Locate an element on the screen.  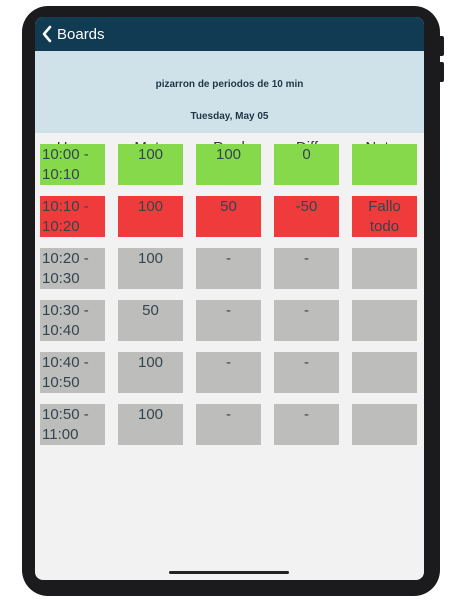
cell-hora-text-1: 10:10 - is located at coordinates (65, 206).